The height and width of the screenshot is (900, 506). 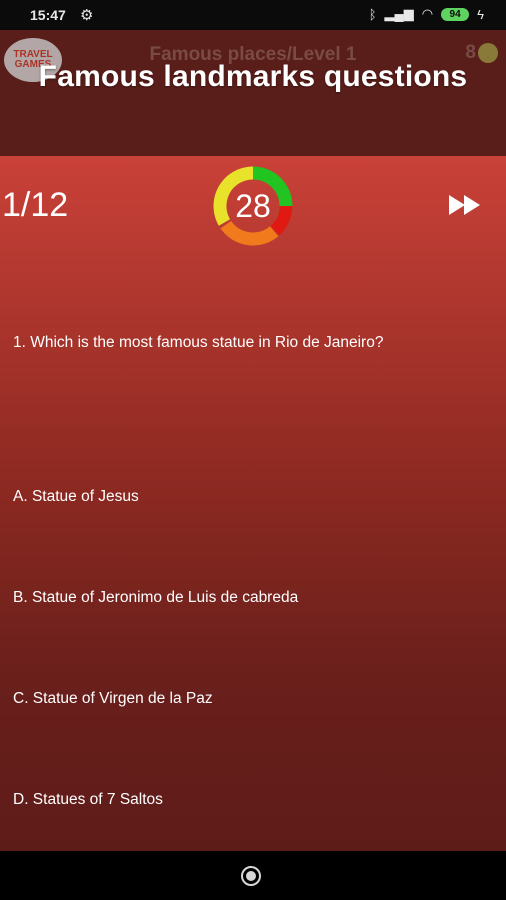 I want to click on status-bar: 15:47 ⚙ ᛒ ▂▄▆ ◠ 94 ϟ, so click(x=253, y=15).